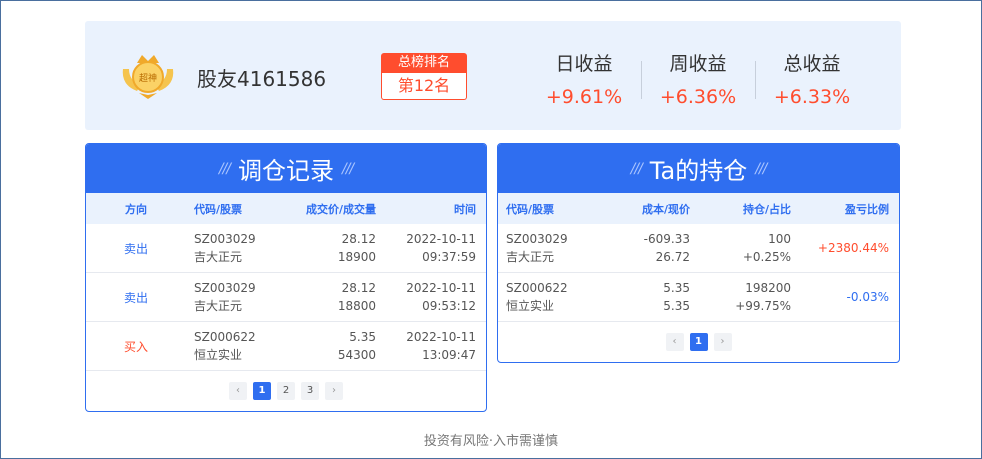 The image size is (982, 459). I want to click on stat-daily: 日收益 +9.61%, so click(584, 81).